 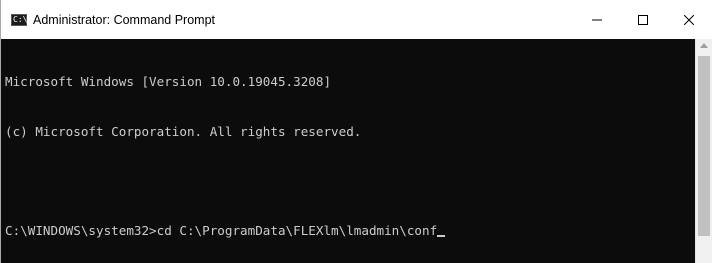 I want to click on maximize-button, so click(x=643, y=19).